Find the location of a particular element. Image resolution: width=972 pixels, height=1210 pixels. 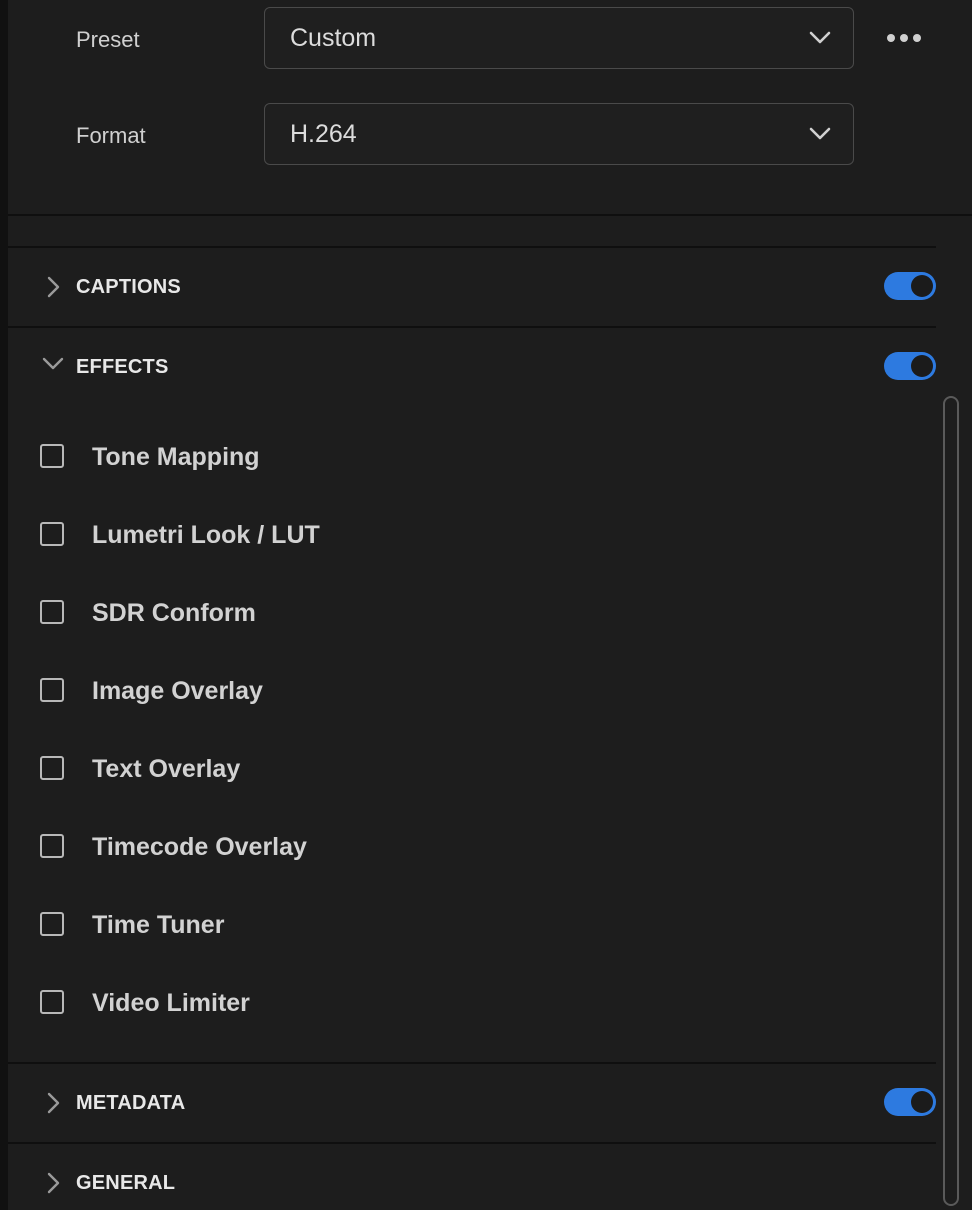

lumetri-look-checkbox is located at coordinates (52, 534).